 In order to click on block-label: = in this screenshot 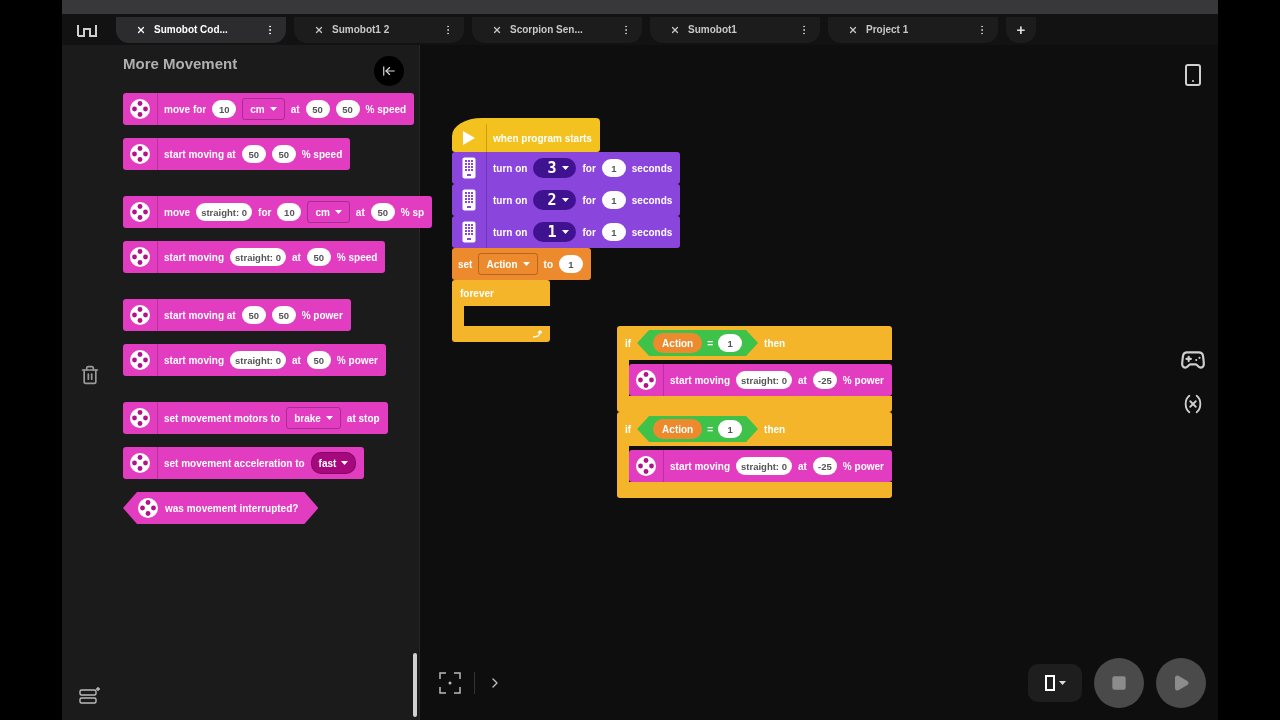, I will do `click(710, 343)`.